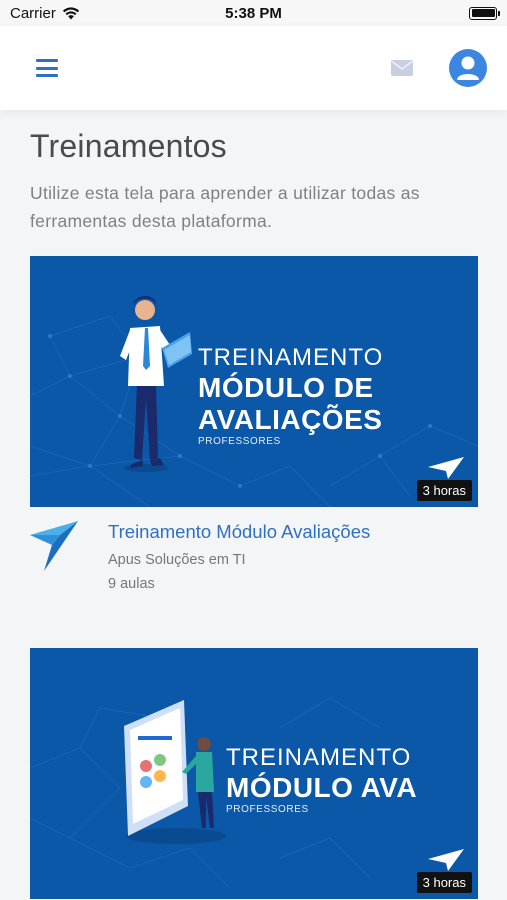 The width and height of the screenshot is (507, 900). Describe the element at coordinates (128, 146) in the screenshot. I see `page-title: Treinamentos` at that location.